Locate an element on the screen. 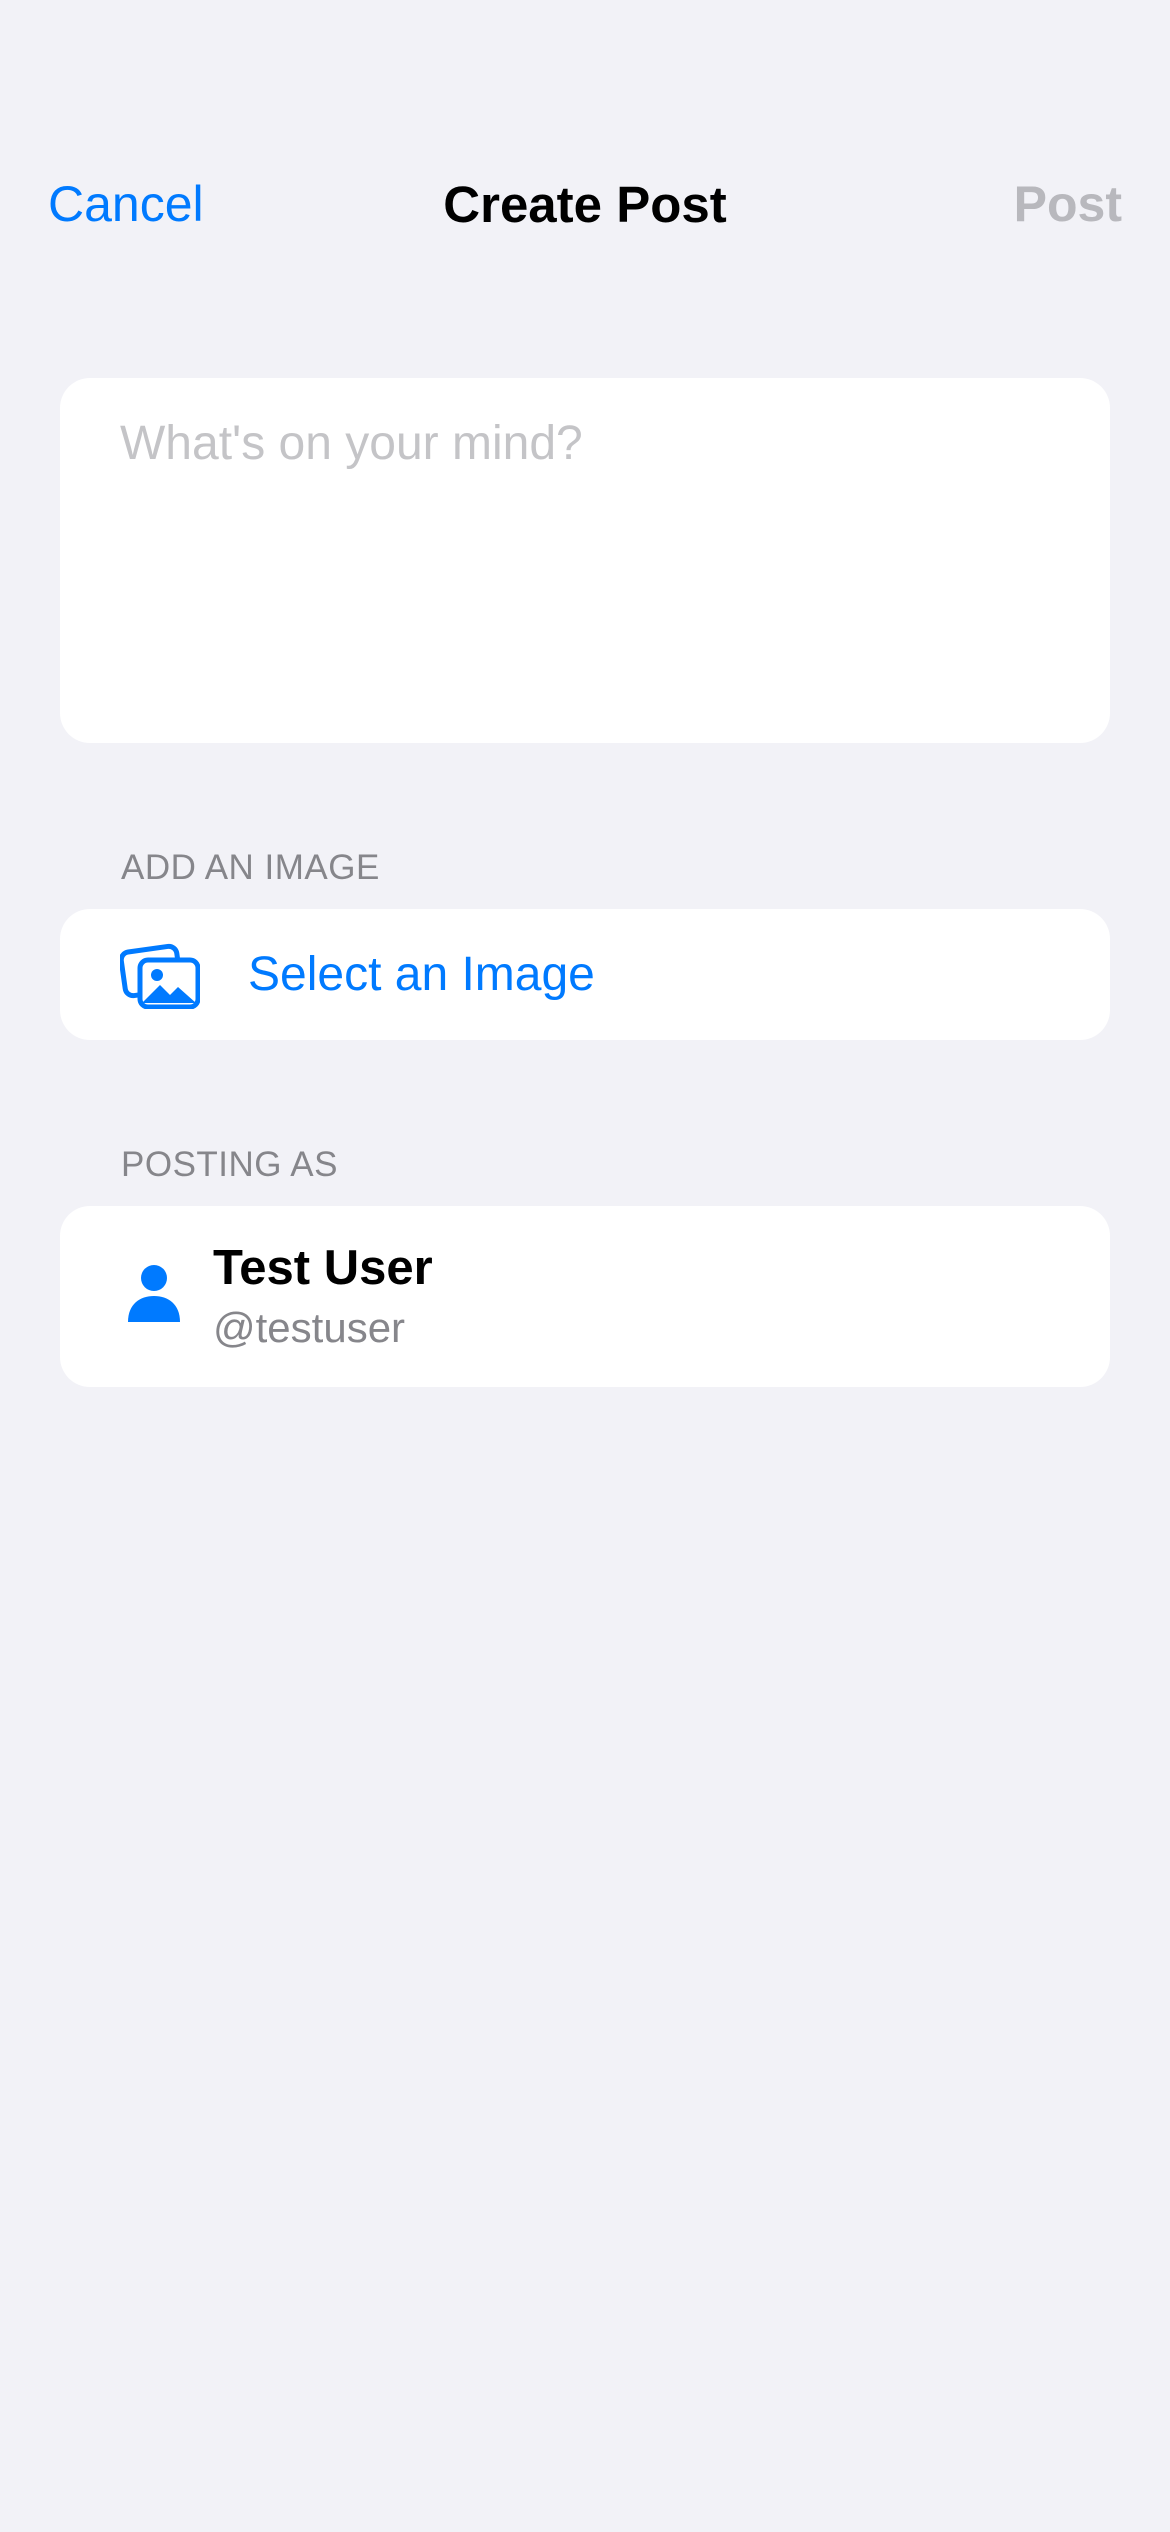 The height and width of the screenshot is (2532, 1170). navigation-bar: Cancel Create Post Post is located at coordinates (585, 205).